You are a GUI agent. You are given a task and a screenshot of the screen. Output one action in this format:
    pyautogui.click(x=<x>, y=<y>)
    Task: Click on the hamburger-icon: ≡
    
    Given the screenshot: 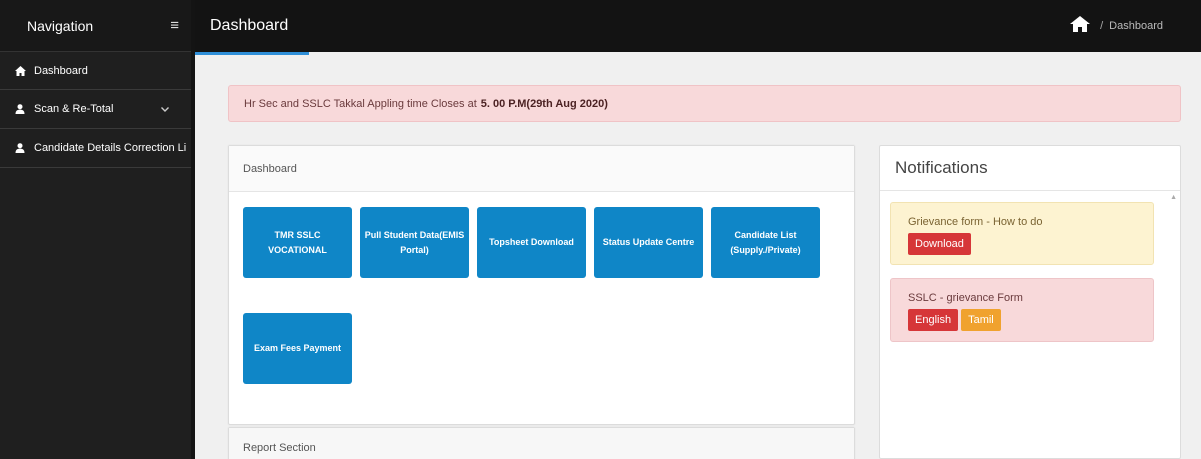 What is the action you would take?
    pyautogui.click(x=174, y=25)
    